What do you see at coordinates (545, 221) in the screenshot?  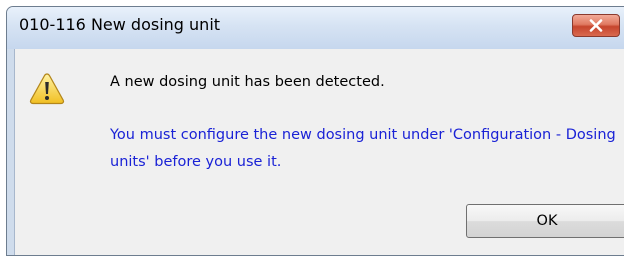 I see `ok-button: OK` at bounding box center [545, 221].